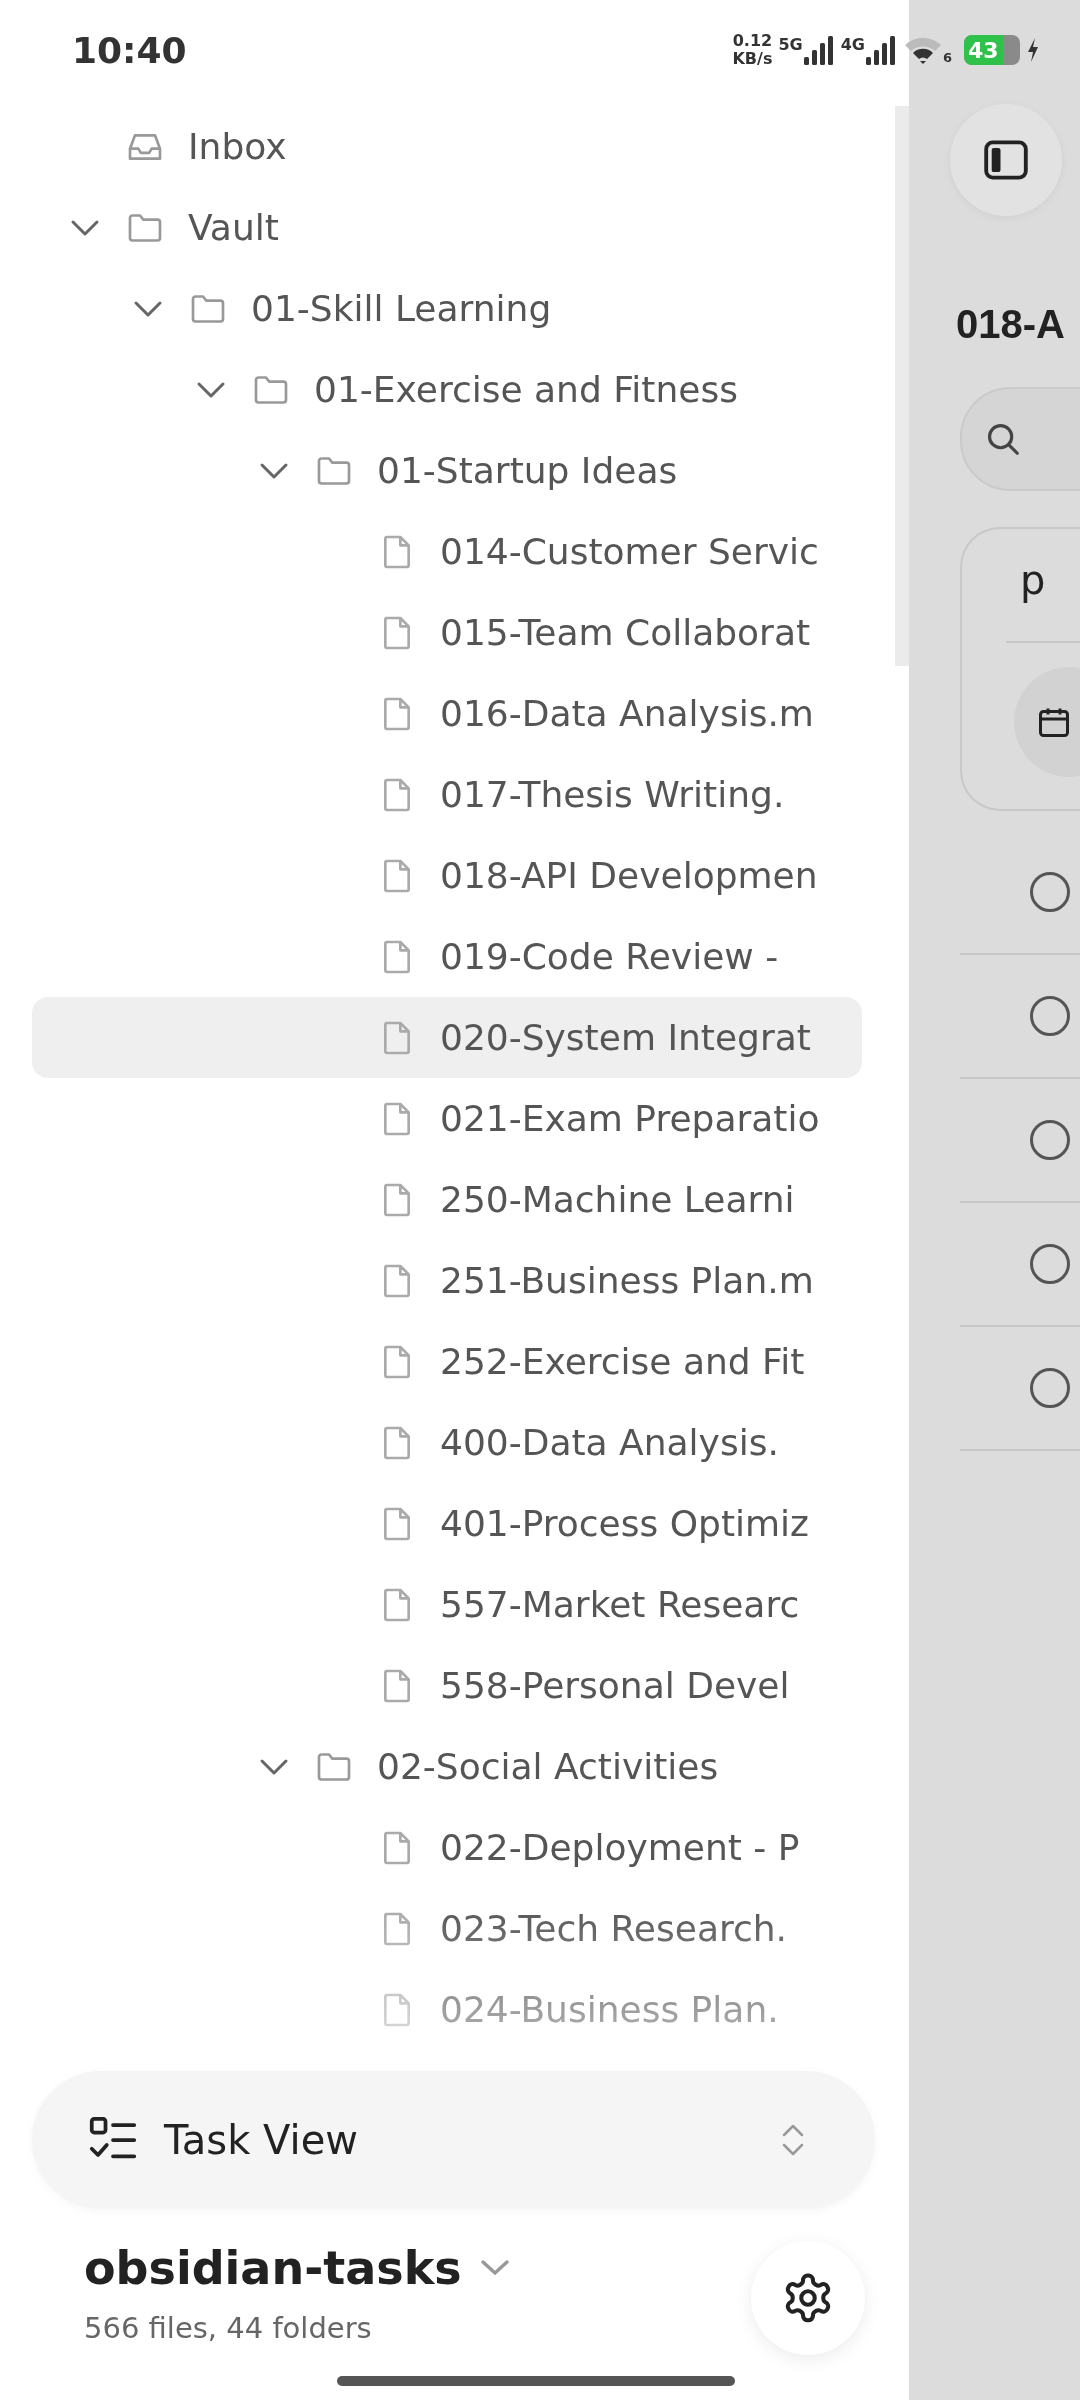  What do you see at coordinates (447, 713) in the screenshot?
I see `tree-item: 016-Data Analysis.m` at bounding box center [447, 713].